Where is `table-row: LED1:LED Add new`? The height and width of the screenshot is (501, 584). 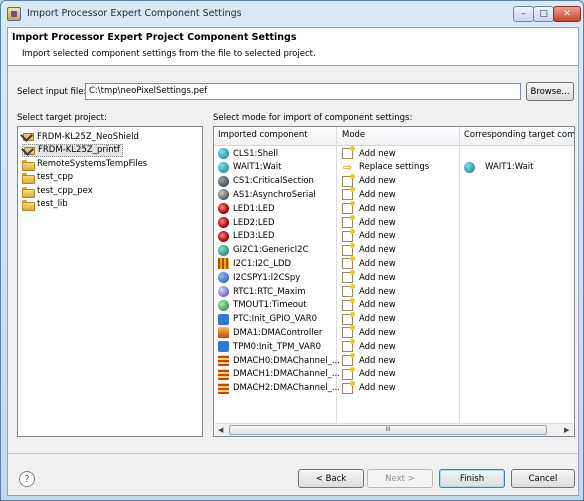
table-row: LED1:LED Add new is located at coordinates (394, 208).